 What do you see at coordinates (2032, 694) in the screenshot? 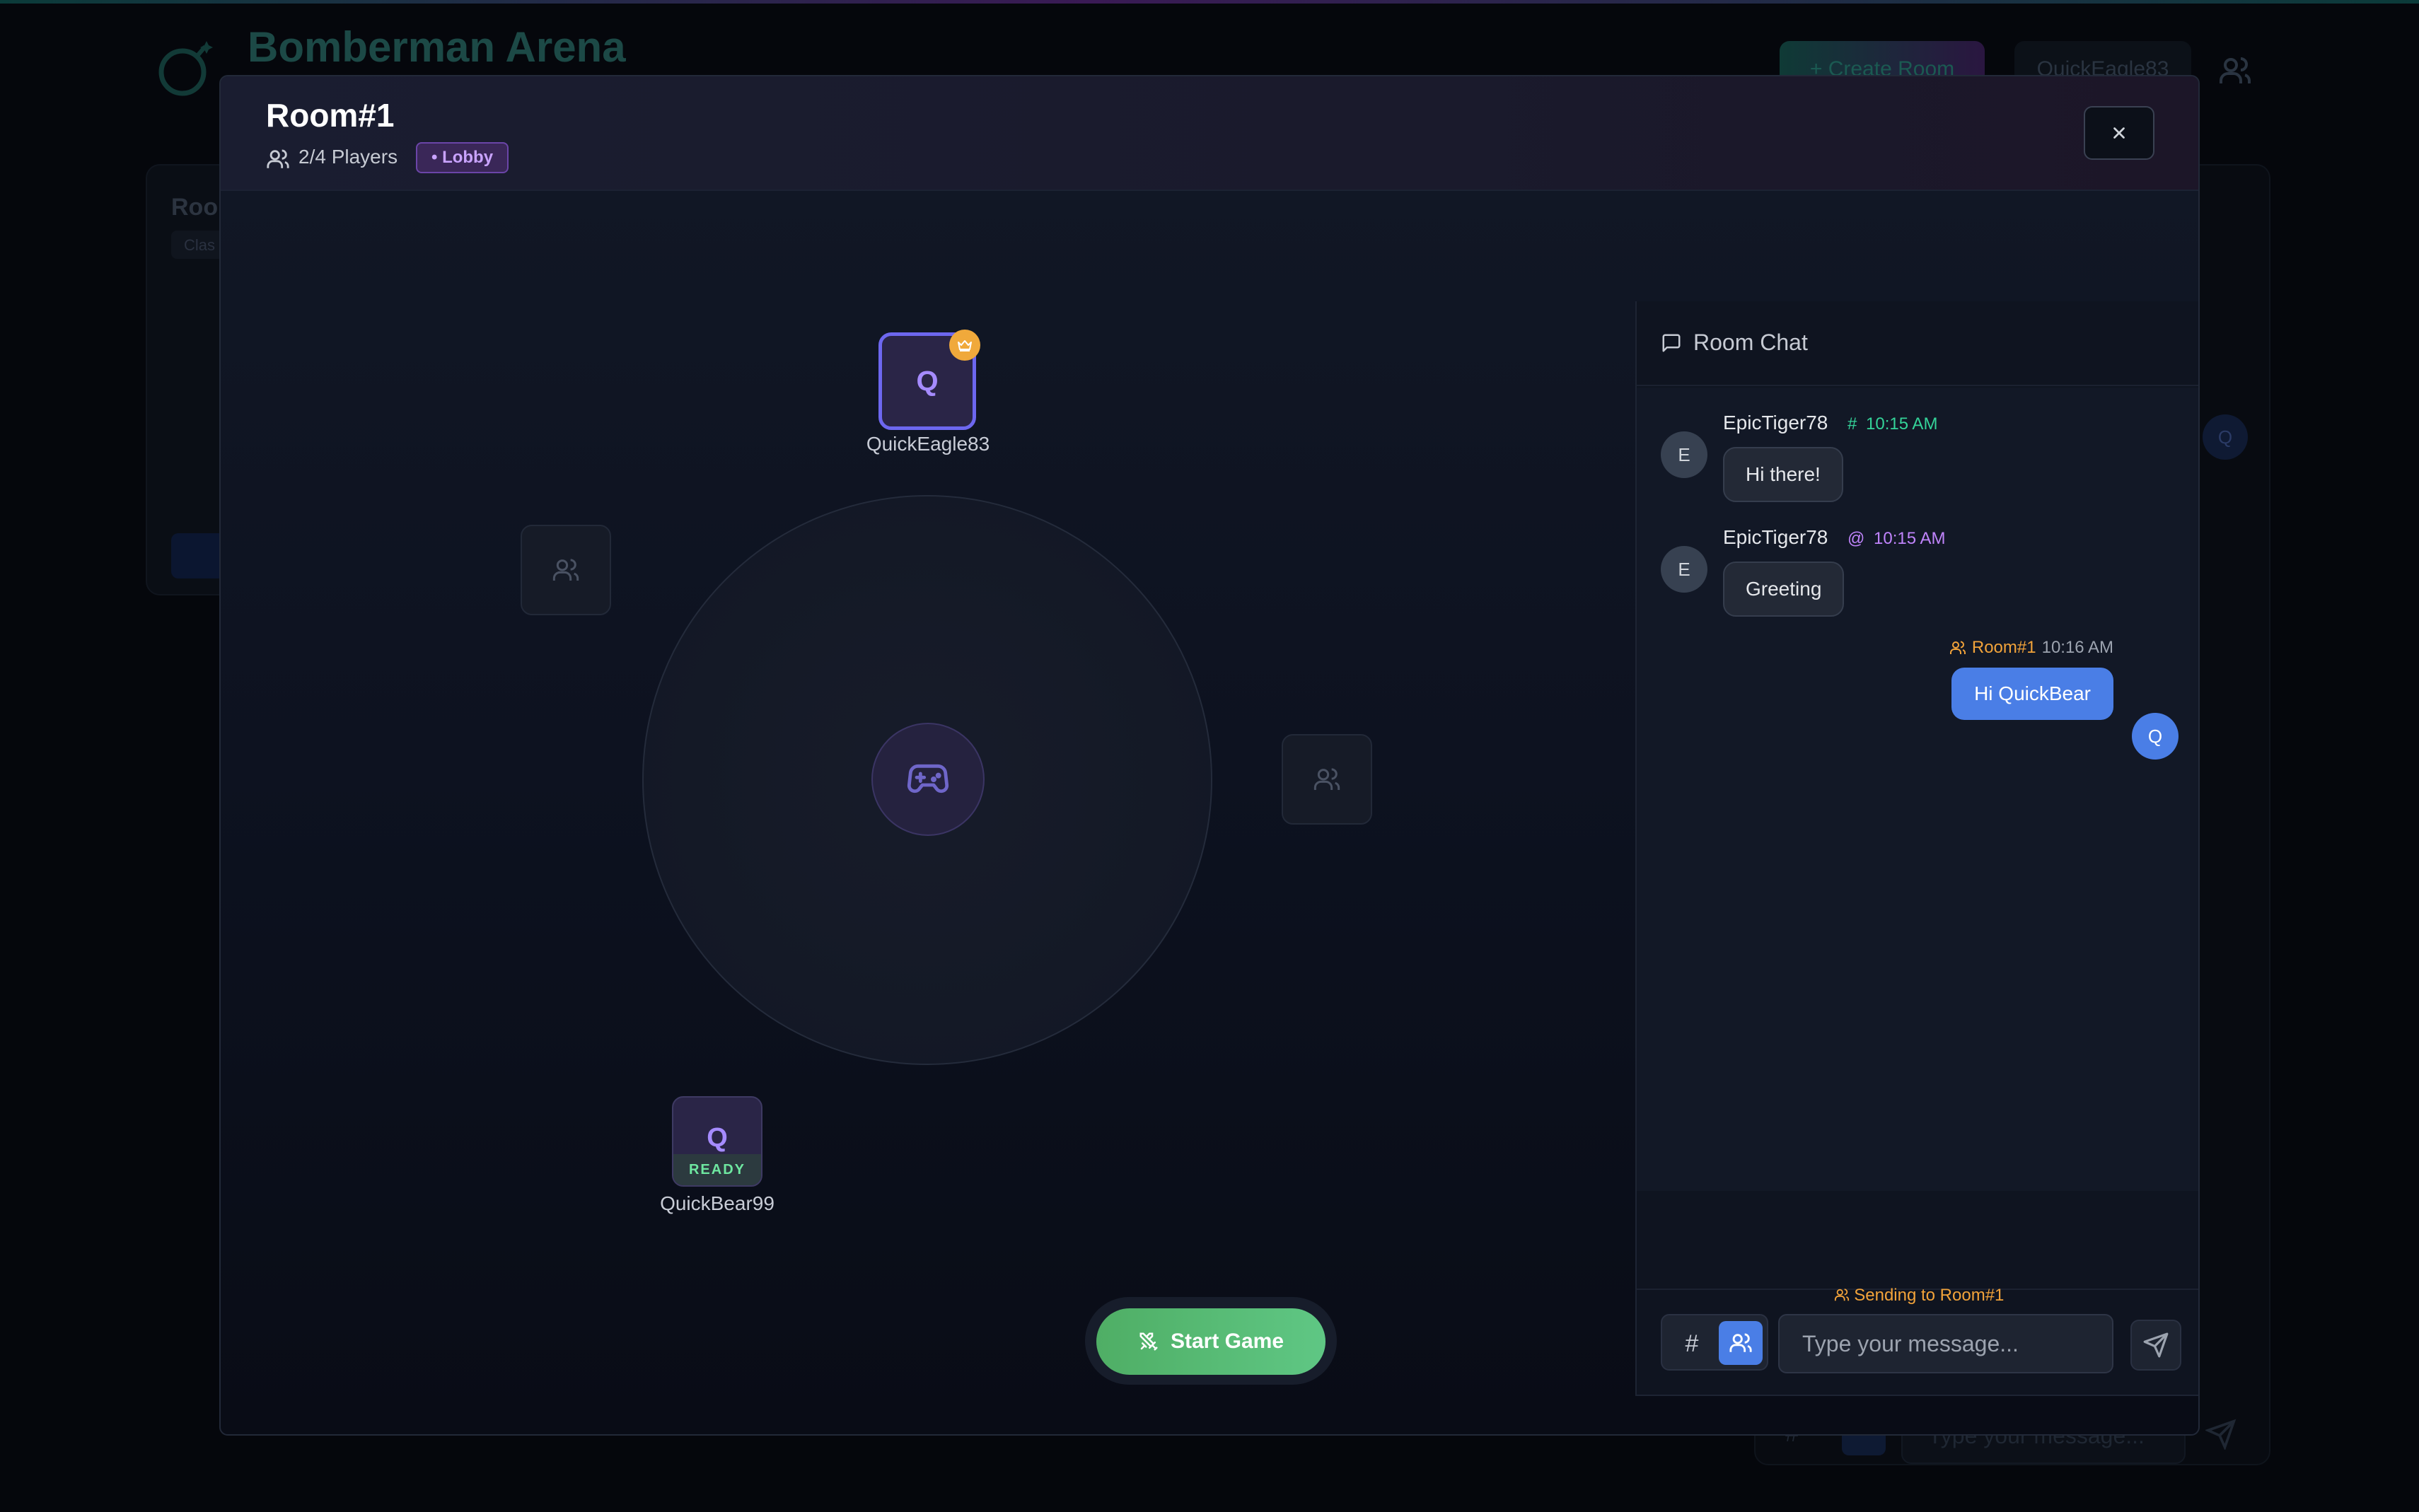
I see `message-bubble-self: Hi QuickBear` at bounding box center [2032, 694].